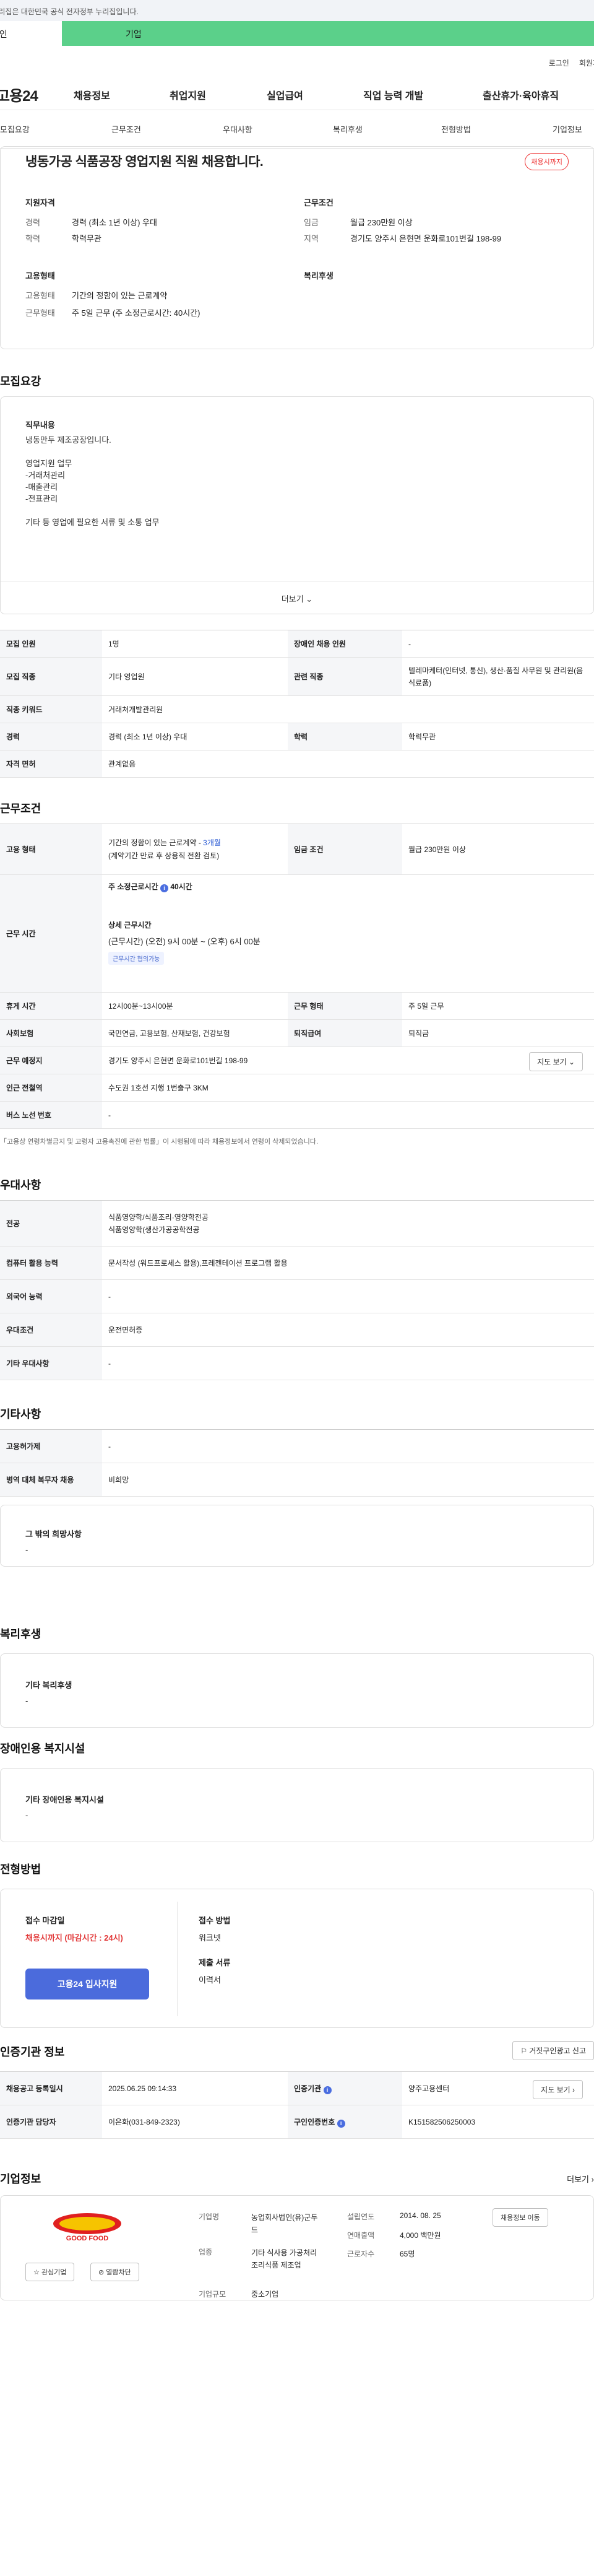  What do you see at coordinates (348, 1088) in the screenshot?
I see `table-cell: 수도권 1호선 지행 1번출구 3KM` at bounding box center [348, 1088].